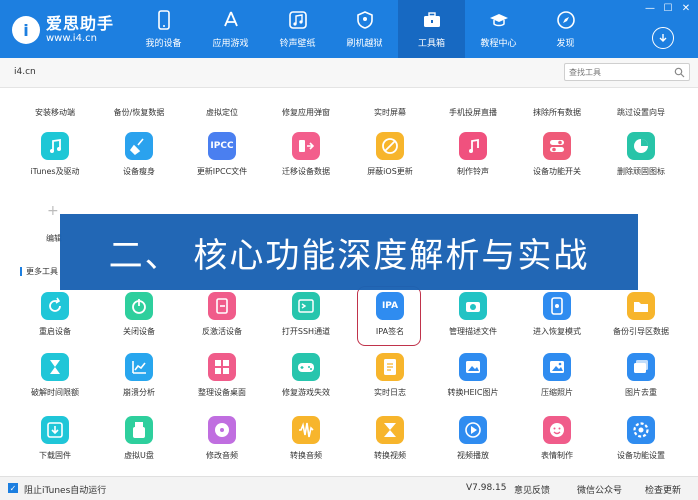 This screenshot has height=500, width=698. I want to click on pie-icon, so click(641, 146).